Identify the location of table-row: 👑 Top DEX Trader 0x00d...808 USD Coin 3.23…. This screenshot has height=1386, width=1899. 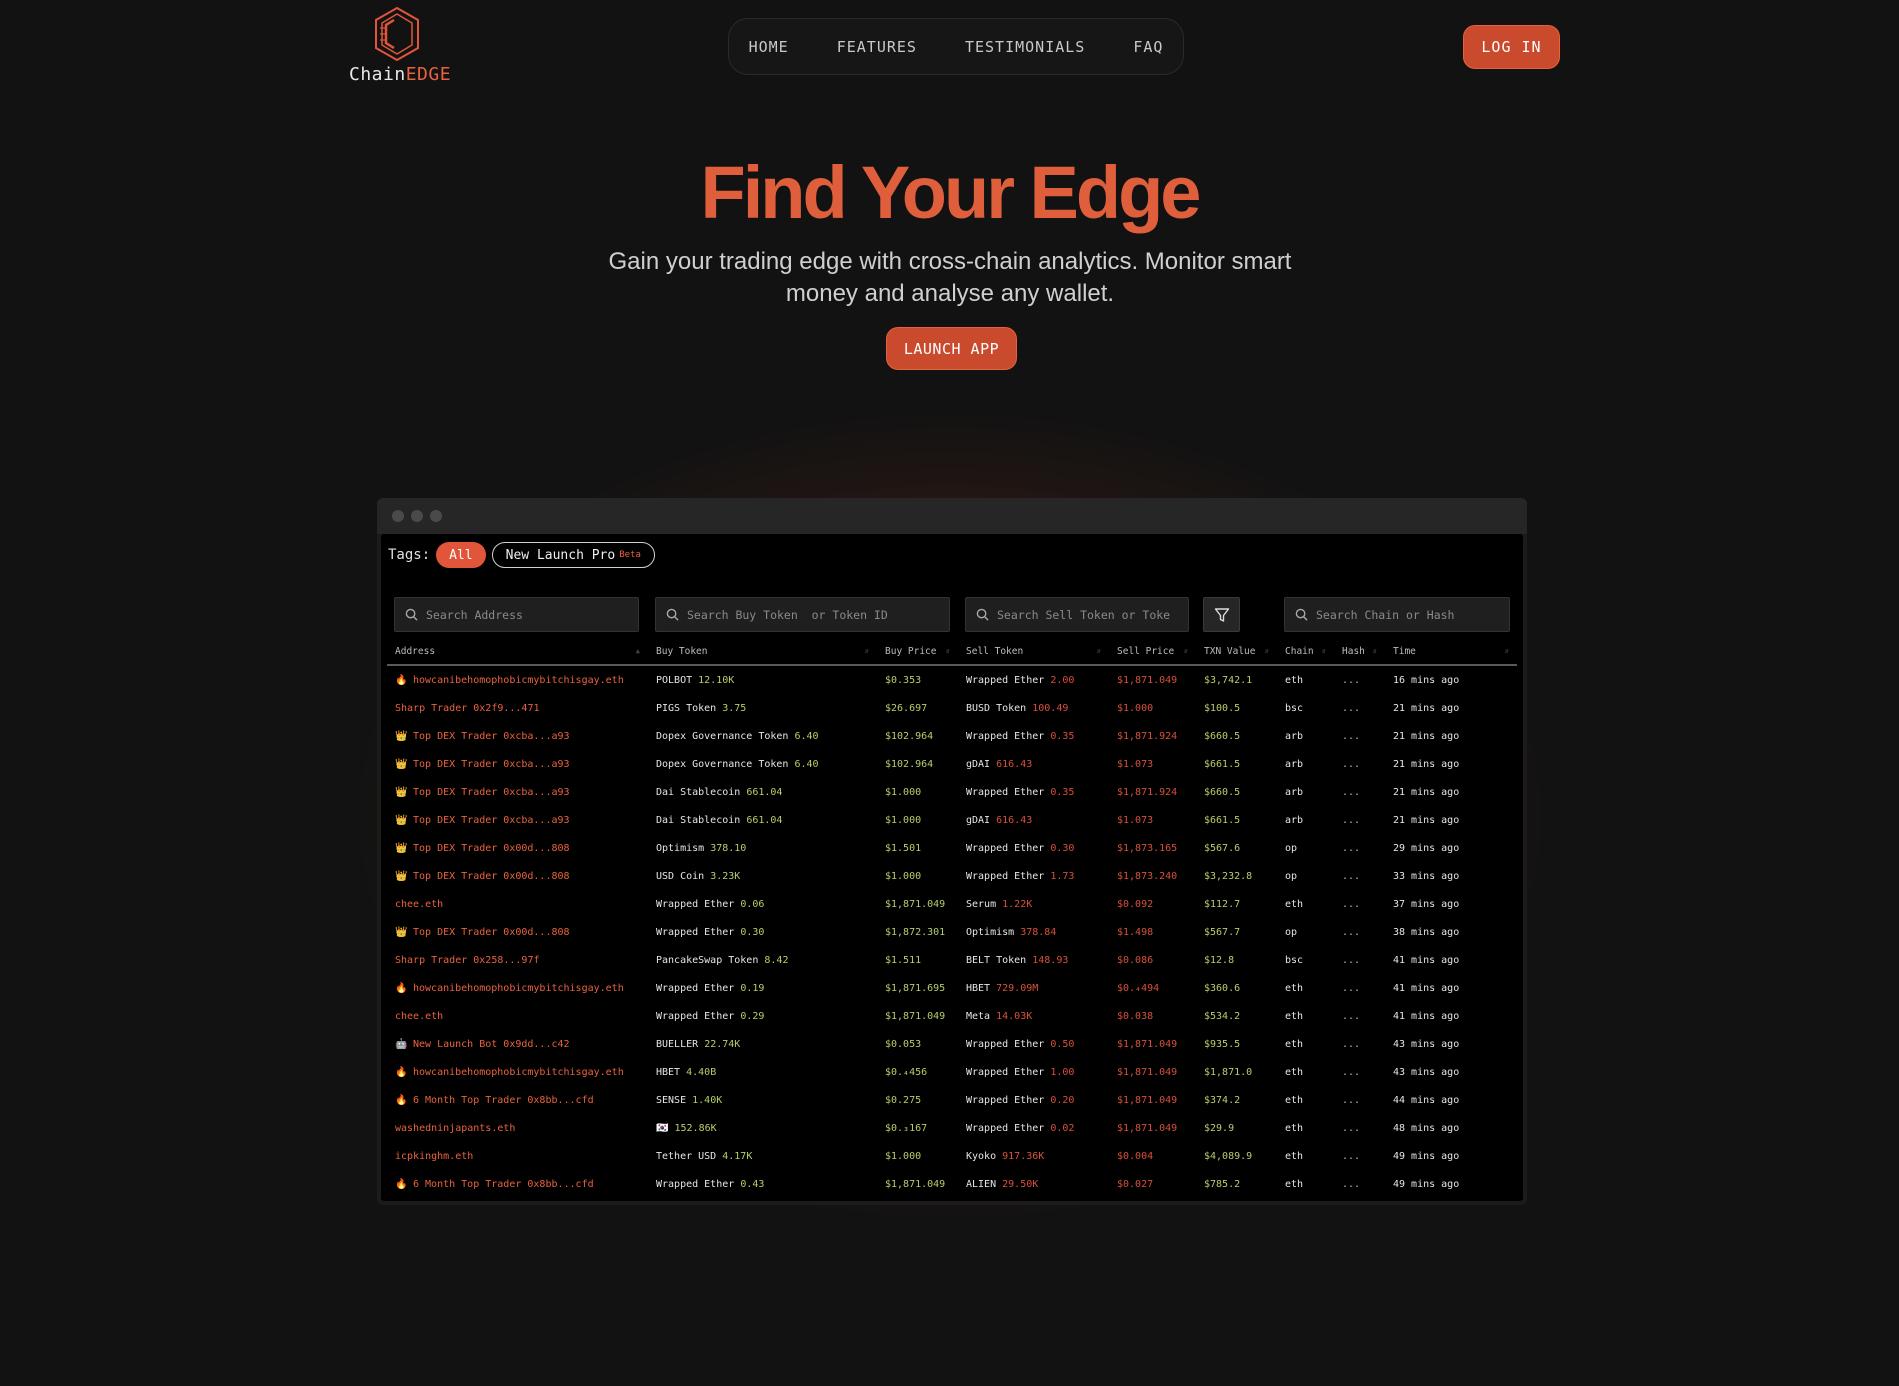
(952, 876).